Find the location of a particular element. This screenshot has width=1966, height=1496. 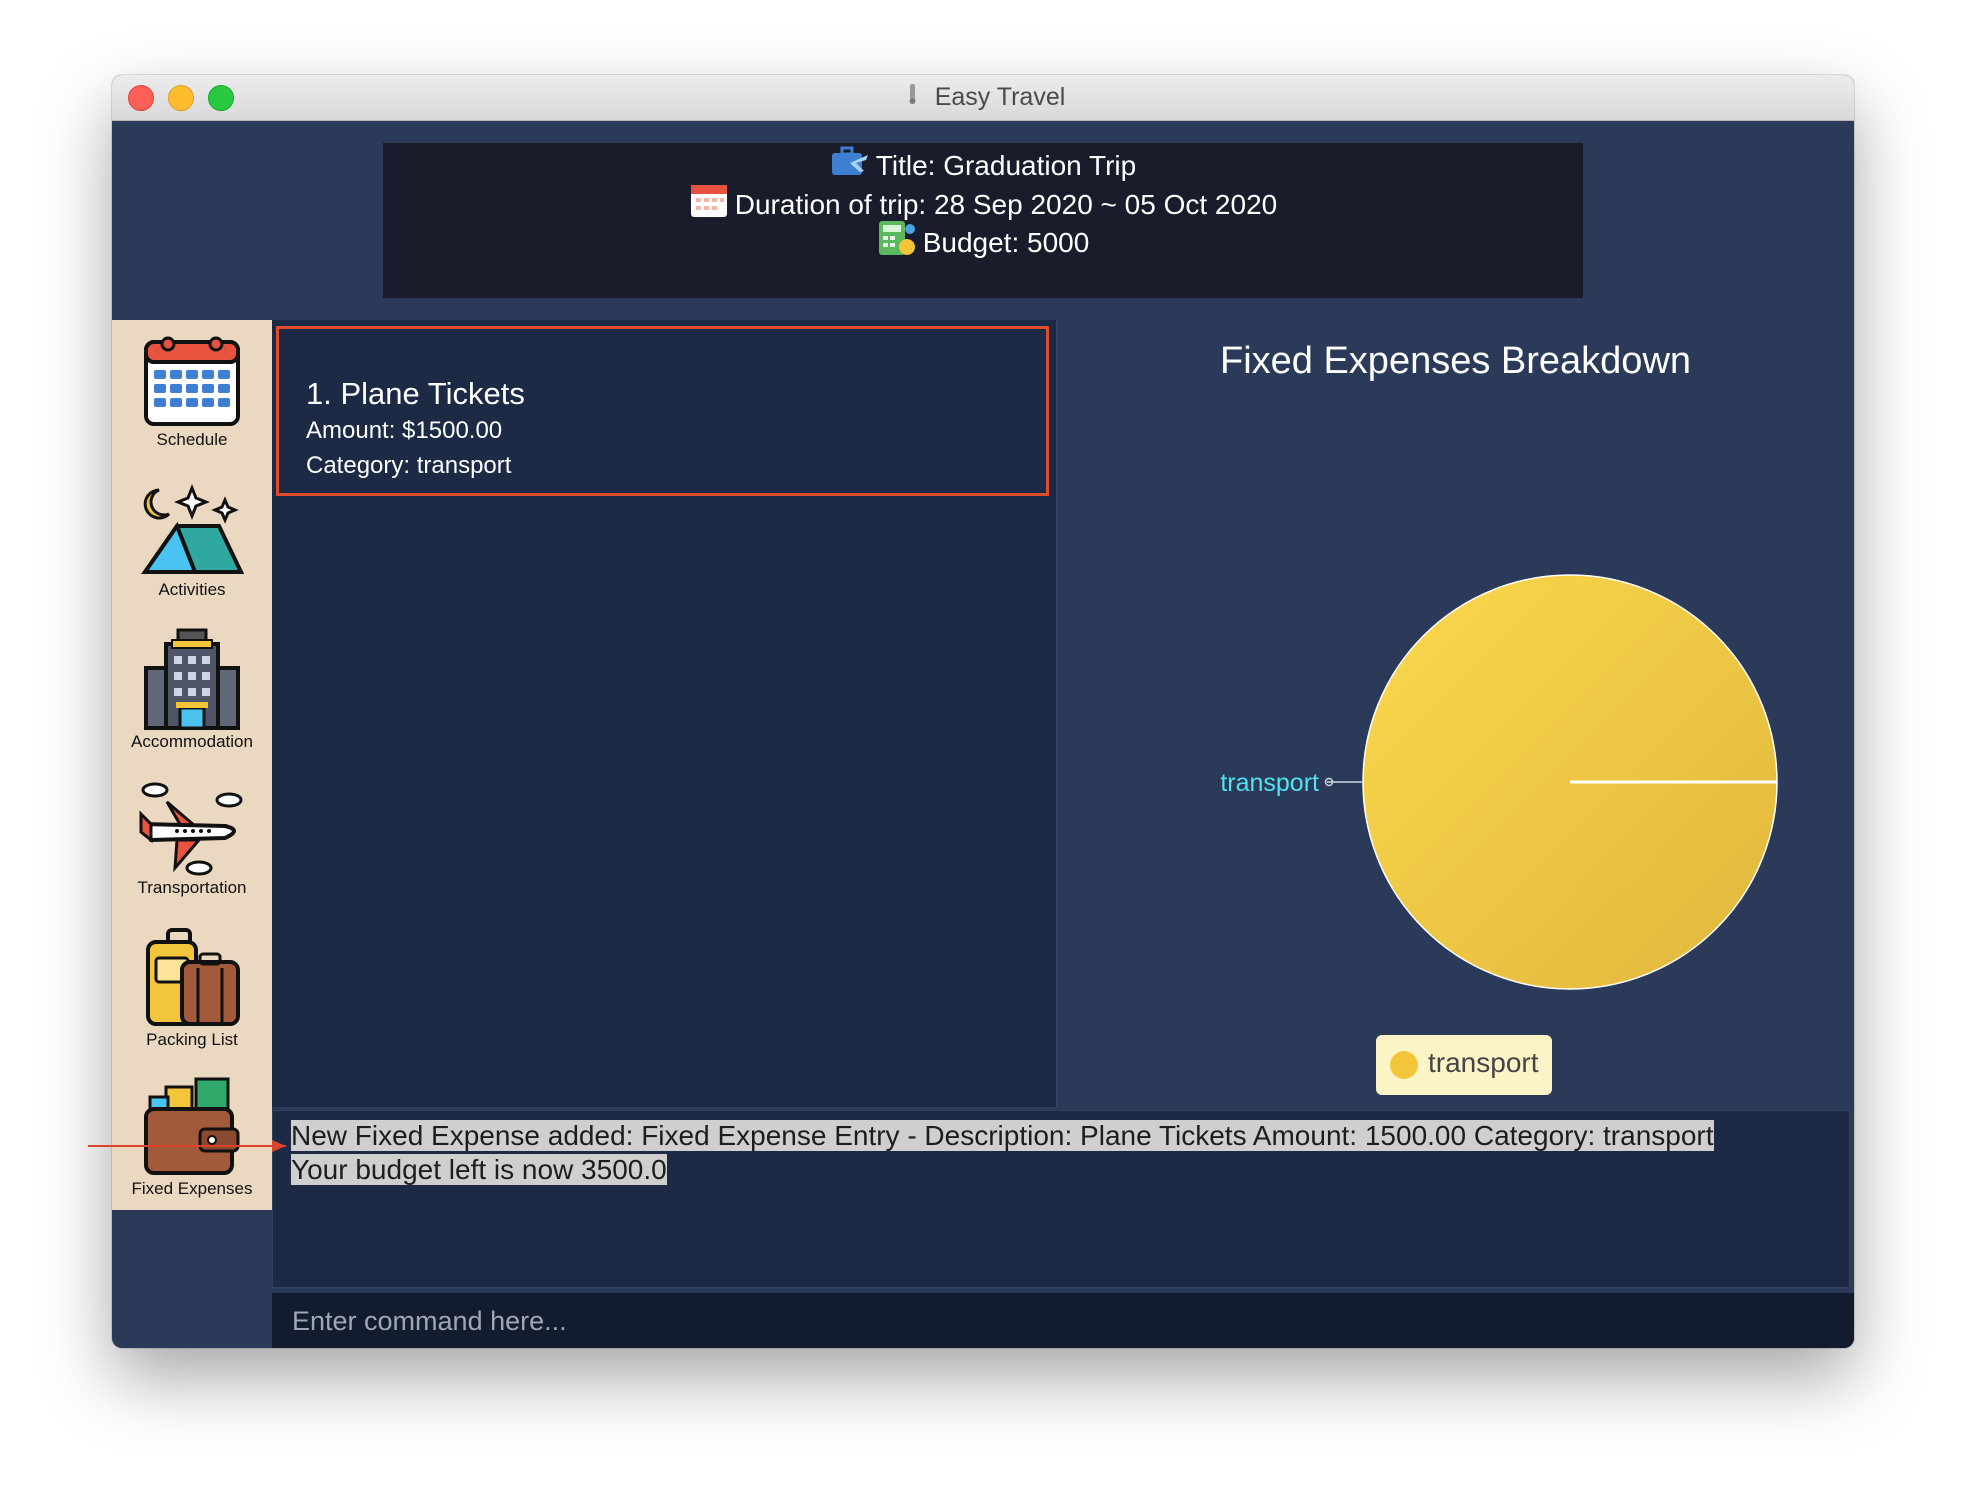

app-icon is located at coordinates (913, 98).